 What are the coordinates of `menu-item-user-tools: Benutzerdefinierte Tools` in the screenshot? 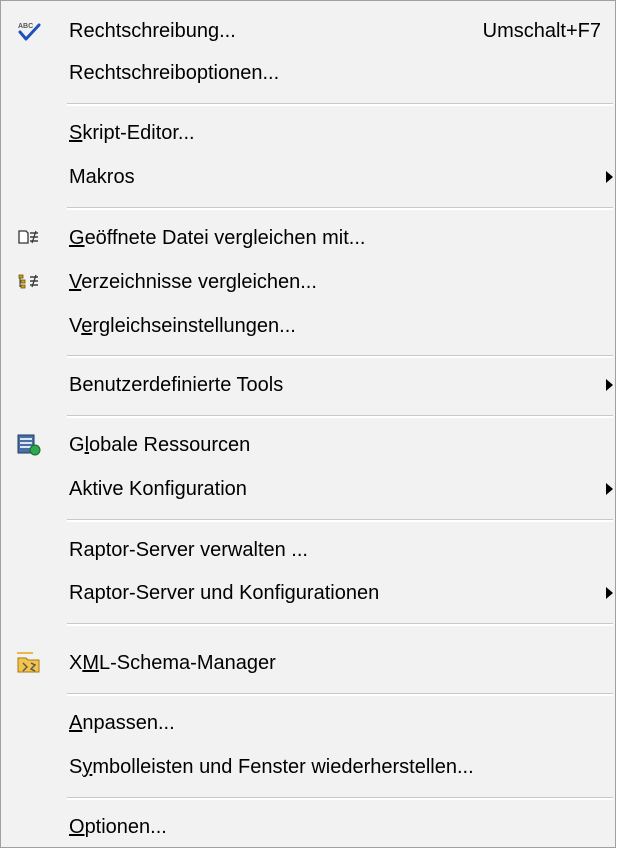 It's located at (308, 385).